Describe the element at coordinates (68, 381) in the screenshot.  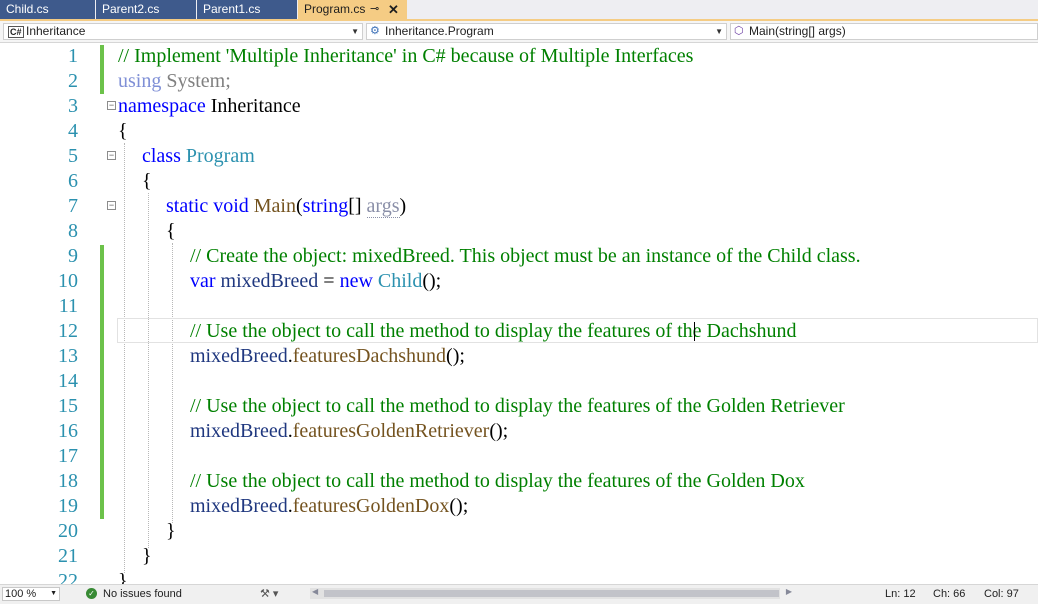
I see `line-number: 14` at that location.